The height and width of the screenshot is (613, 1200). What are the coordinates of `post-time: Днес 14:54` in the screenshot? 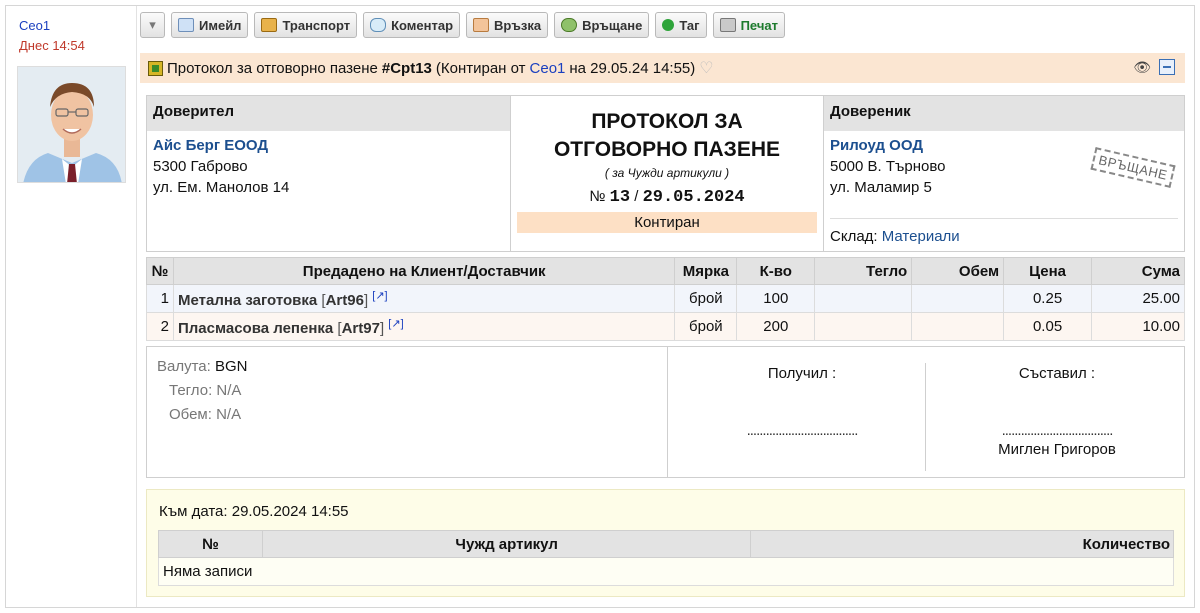 It's located at (52, 45).